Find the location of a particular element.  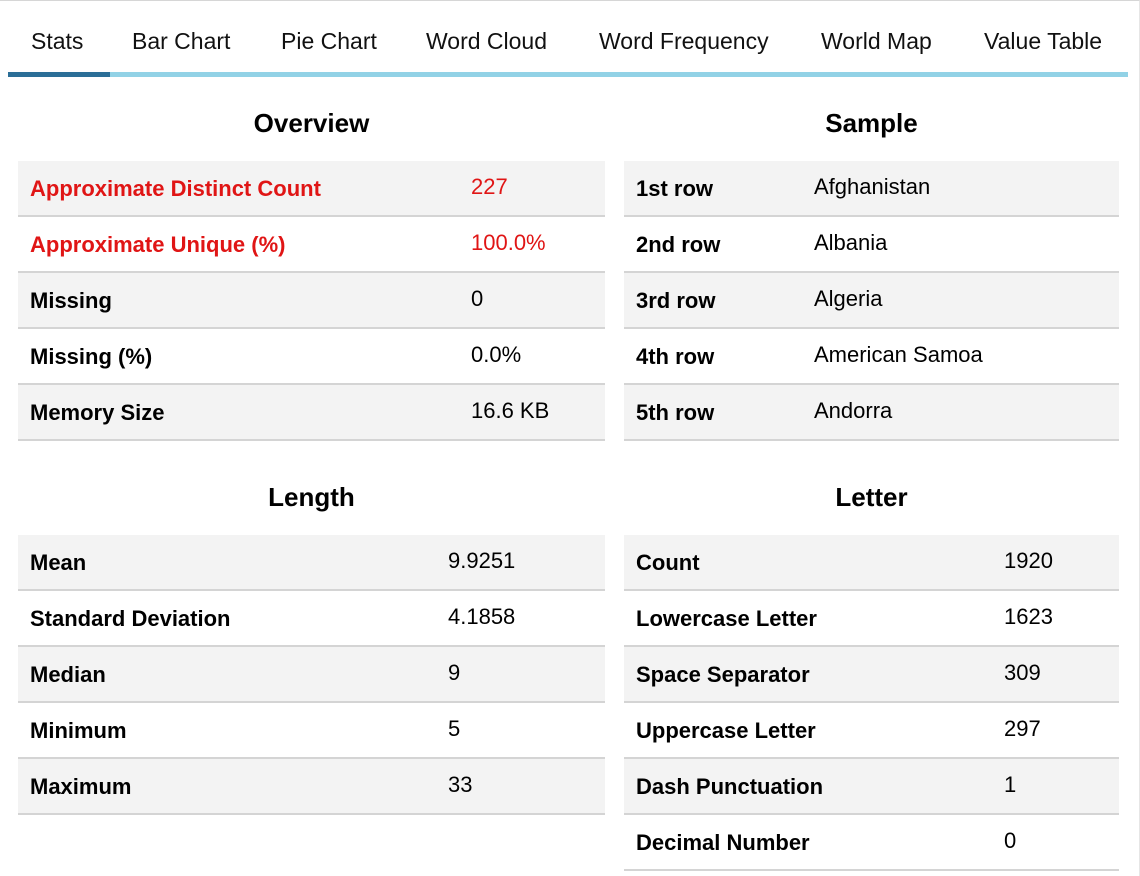

tab-underline is located at coordinates (568, 74).